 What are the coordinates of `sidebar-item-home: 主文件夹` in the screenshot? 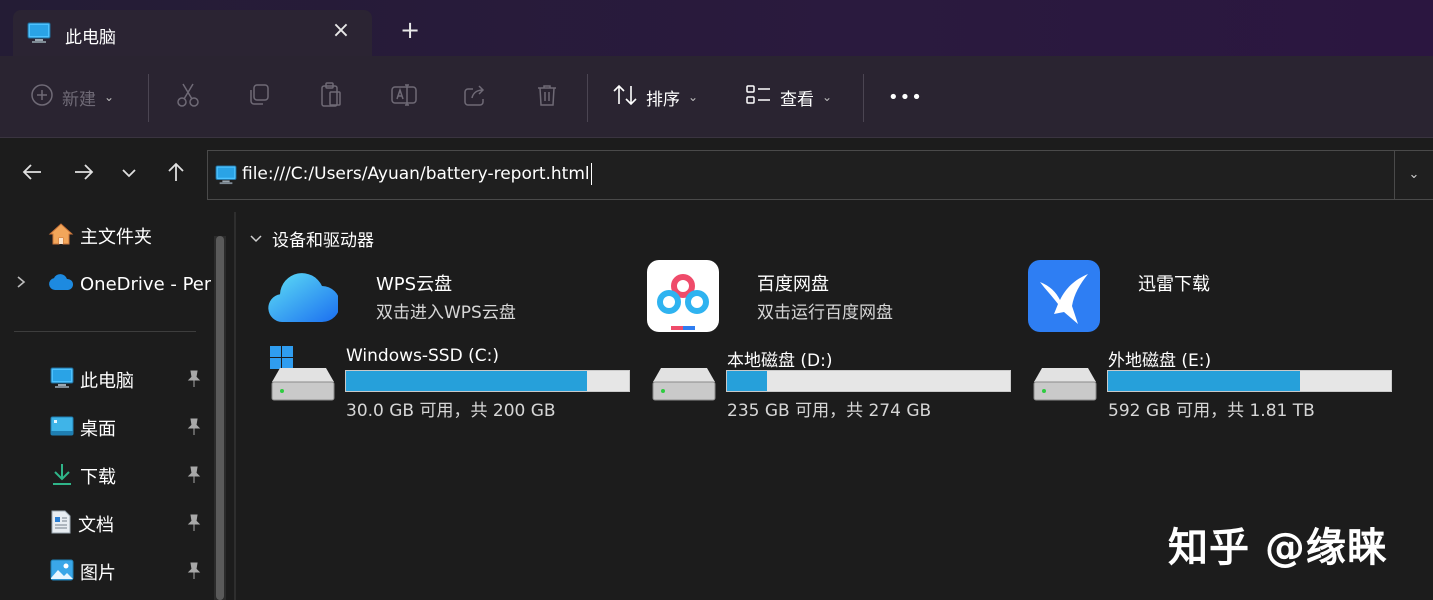 It's located at (106, 236).